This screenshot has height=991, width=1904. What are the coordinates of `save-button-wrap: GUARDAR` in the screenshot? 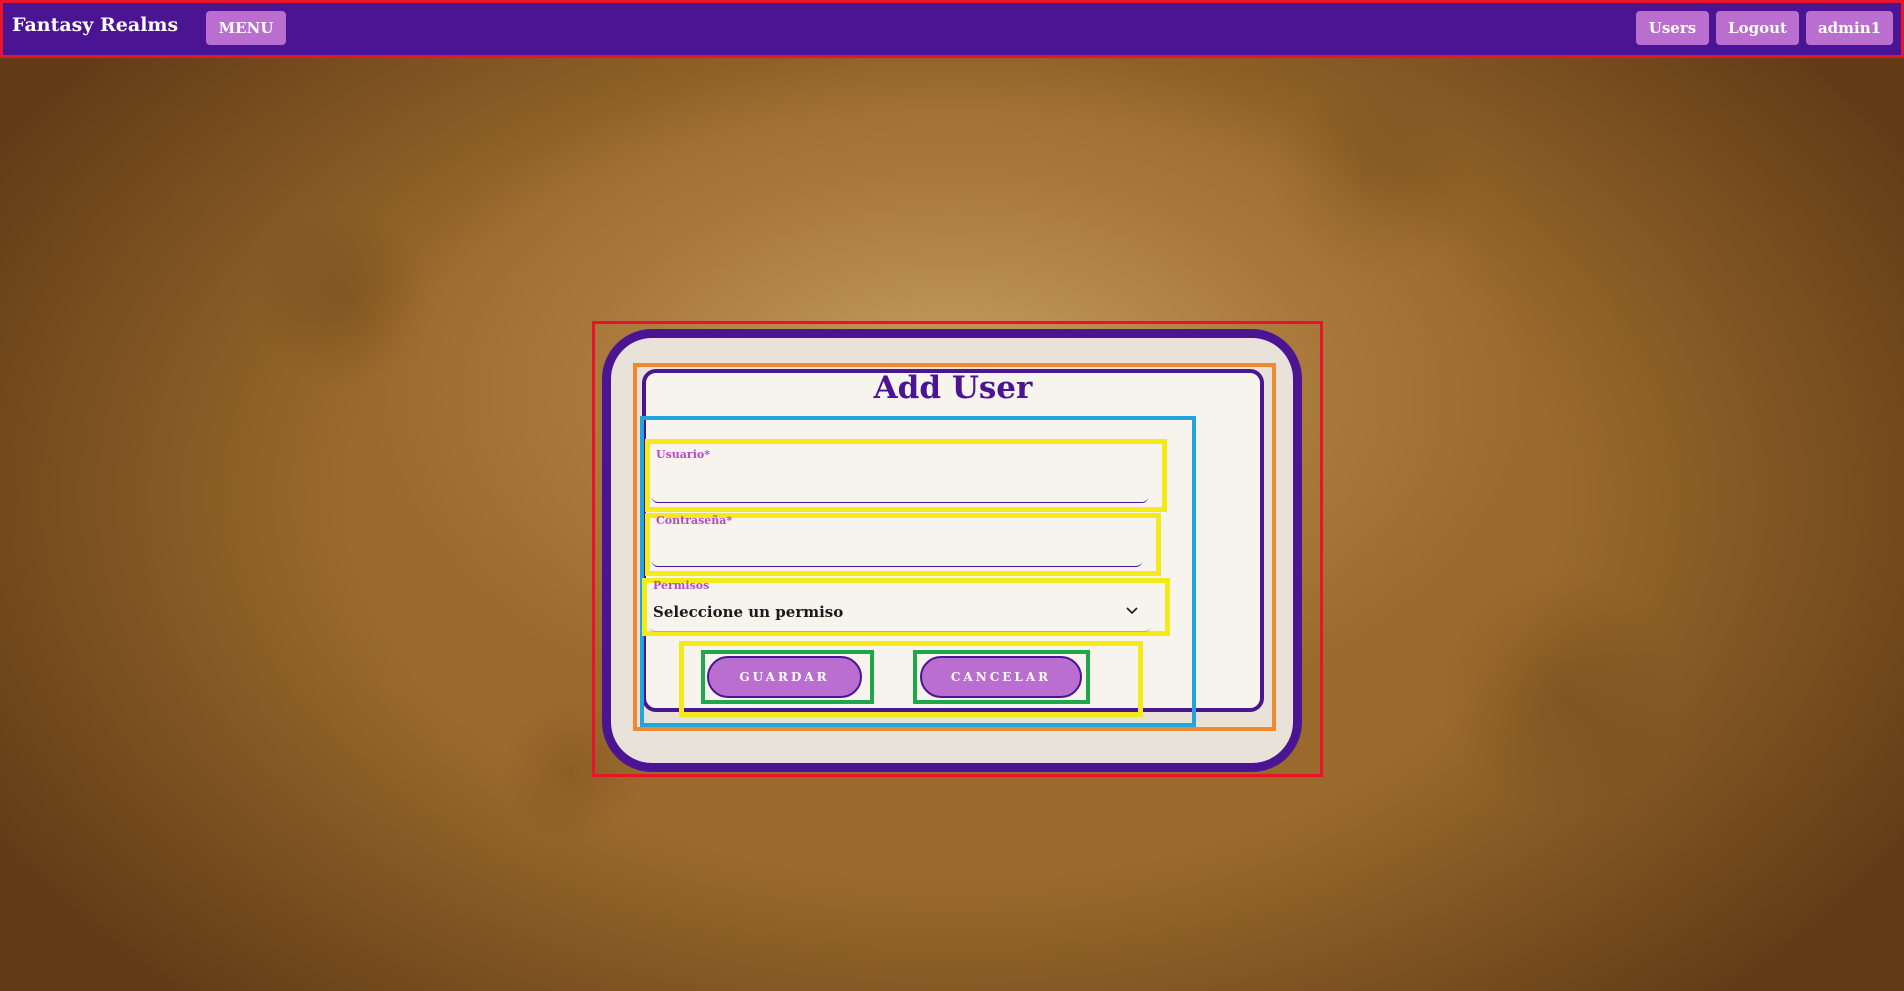 It's located at (787, 677).